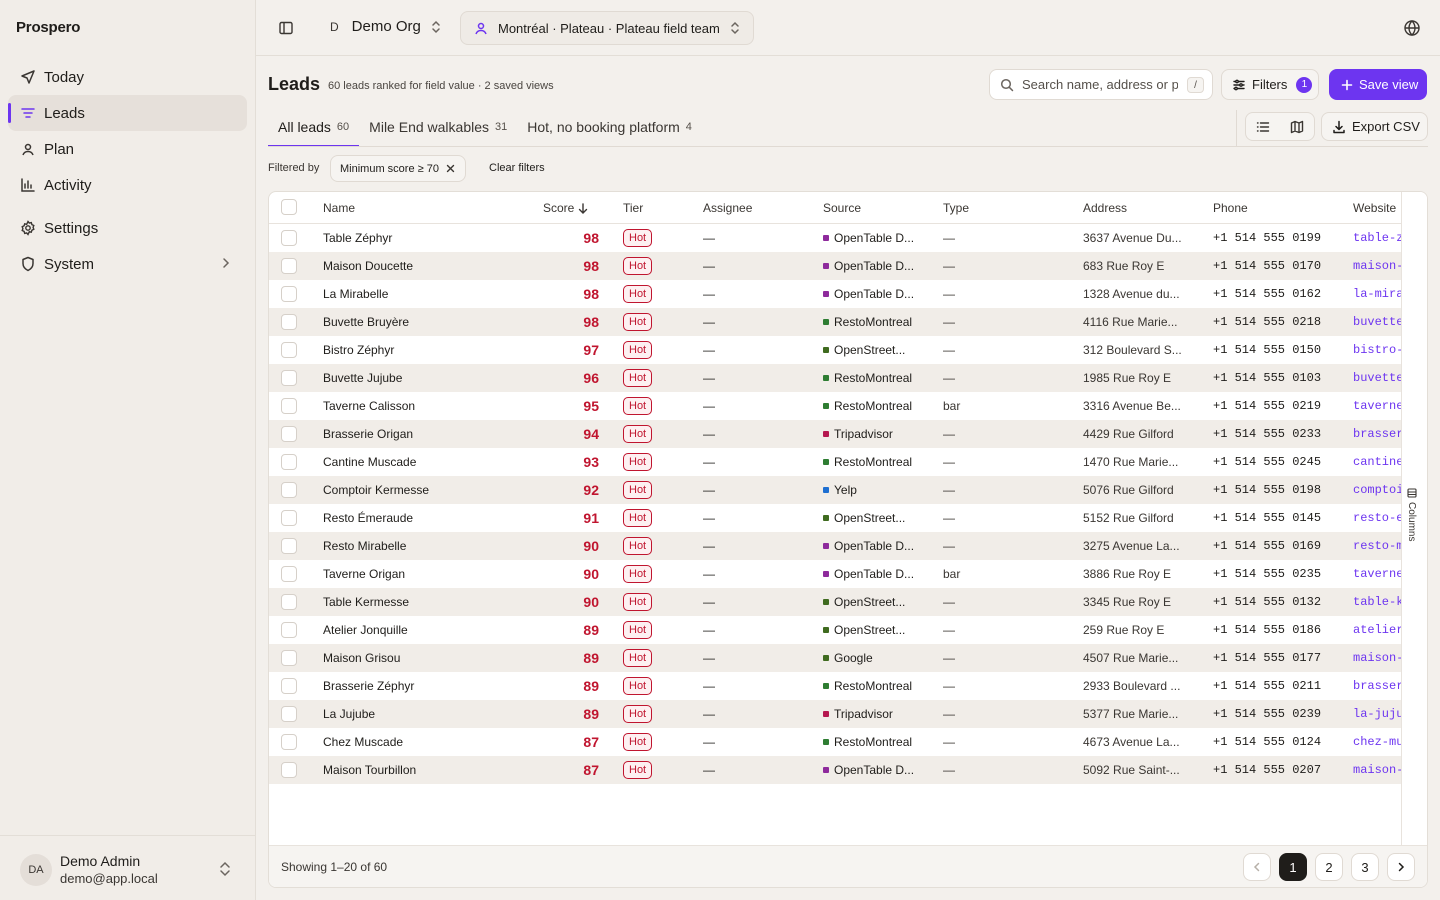 The height and width of the screenshot is (900, 1440). What do you see at coordinates (1412, 28) in the screenshot?
I see `globe-icon` at bounding box center [1412, 28].